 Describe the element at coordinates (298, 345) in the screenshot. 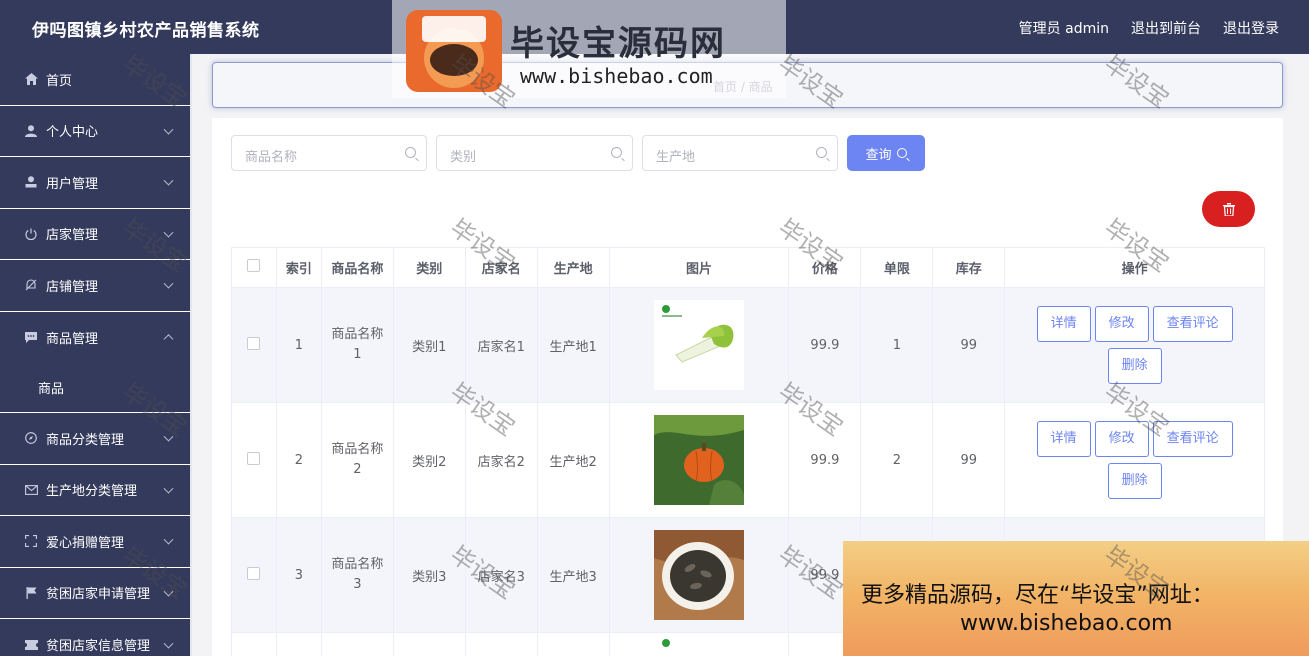

I see `index-cell: 1` at that location.